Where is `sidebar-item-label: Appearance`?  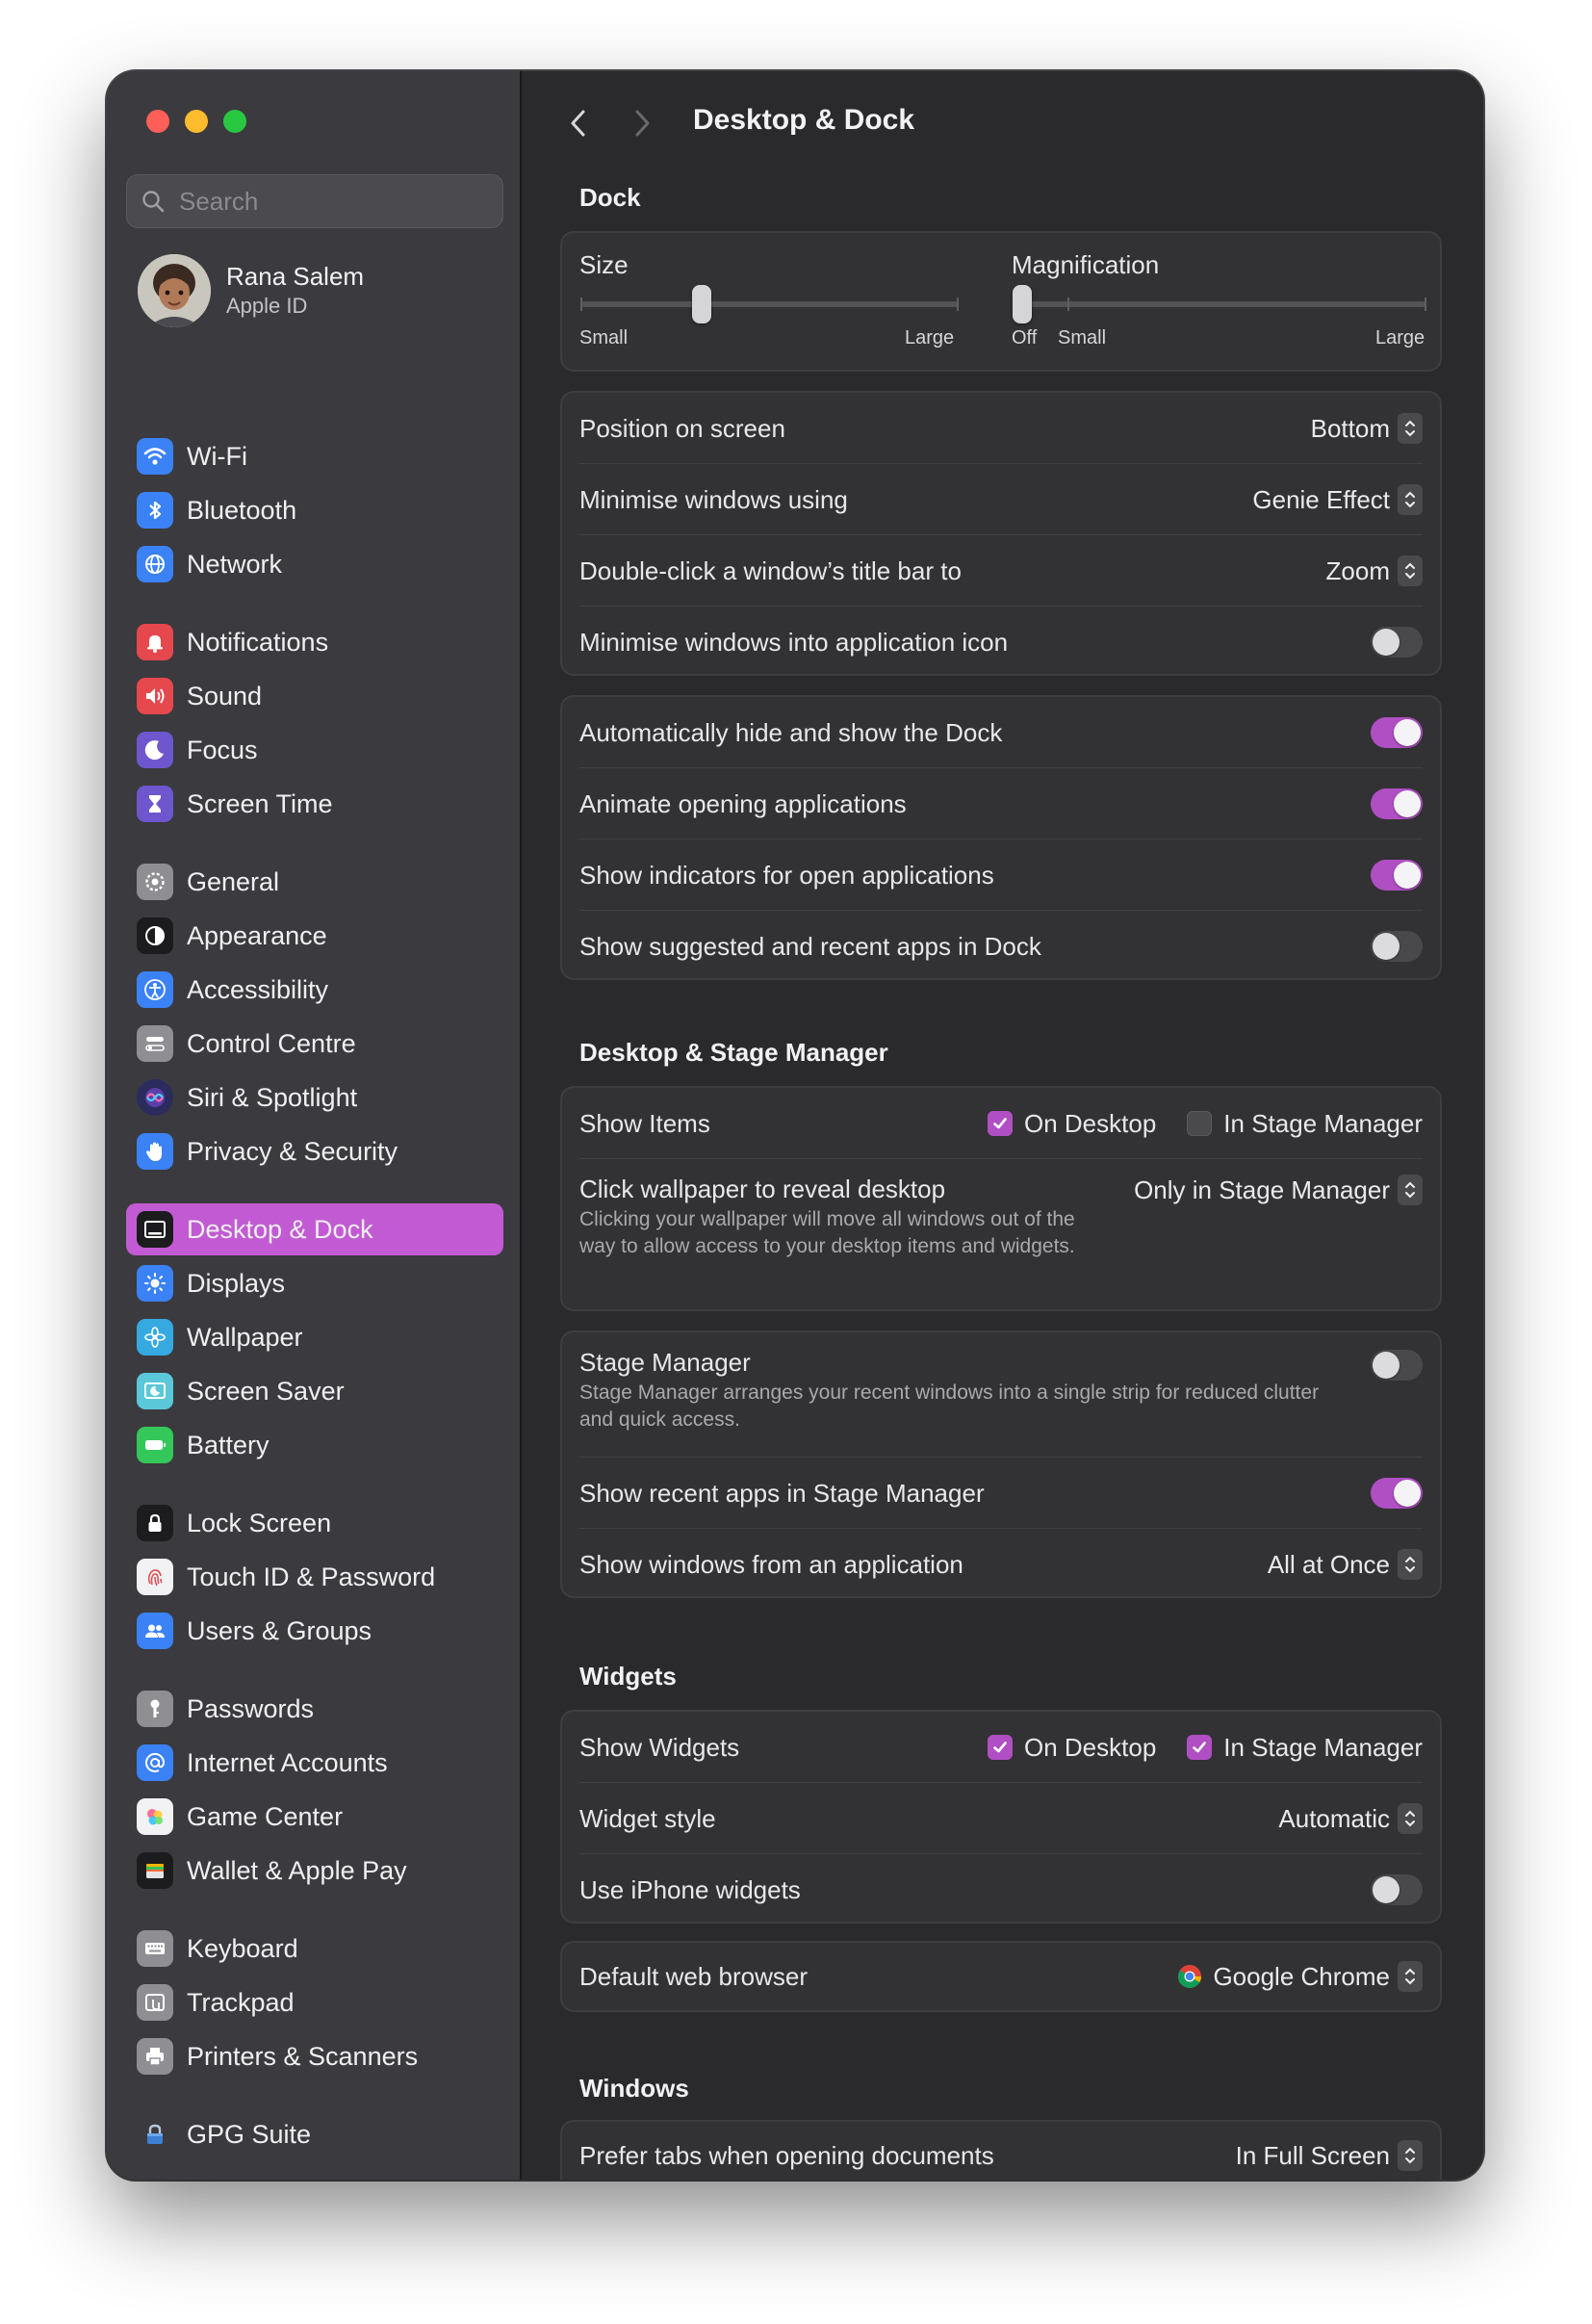 sidebar-item-label: Appearance is located at coordinates (257, 935).